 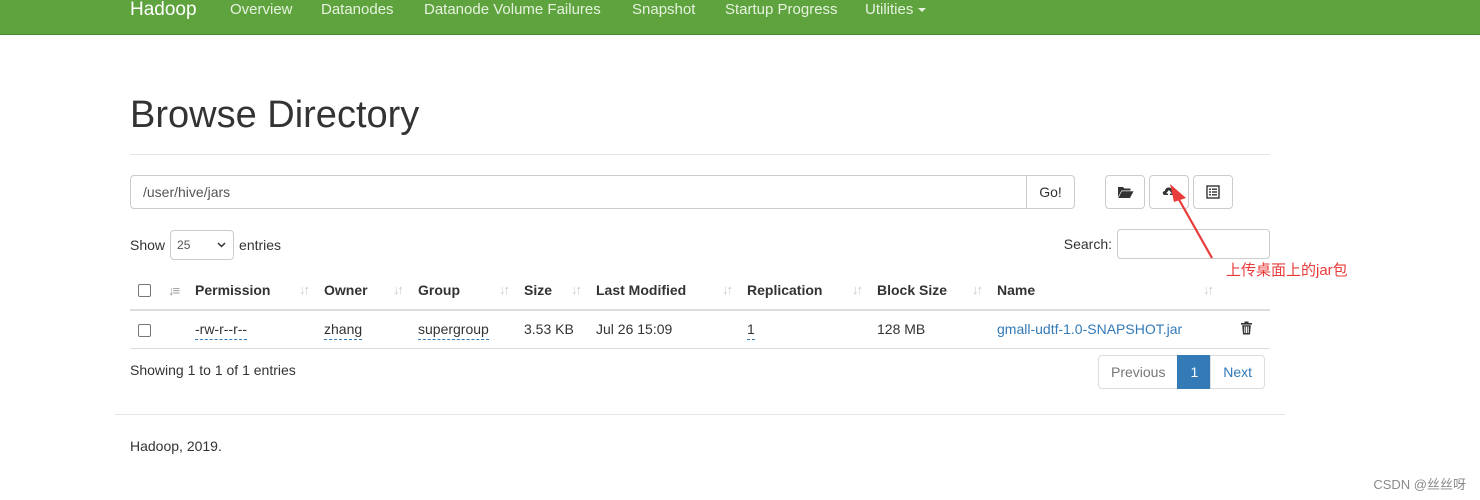 I want to click on show-label: Show, so click(x=148, y=245).